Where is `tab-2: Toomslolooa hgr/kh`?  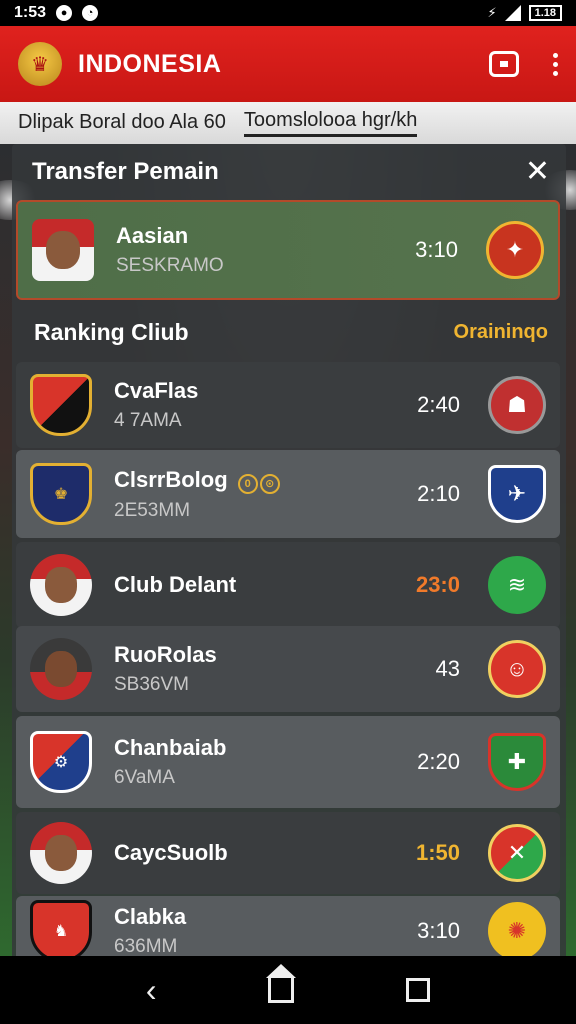 tab-2: Toomslolooa hgr/kh is located at coordinates (330, 123).